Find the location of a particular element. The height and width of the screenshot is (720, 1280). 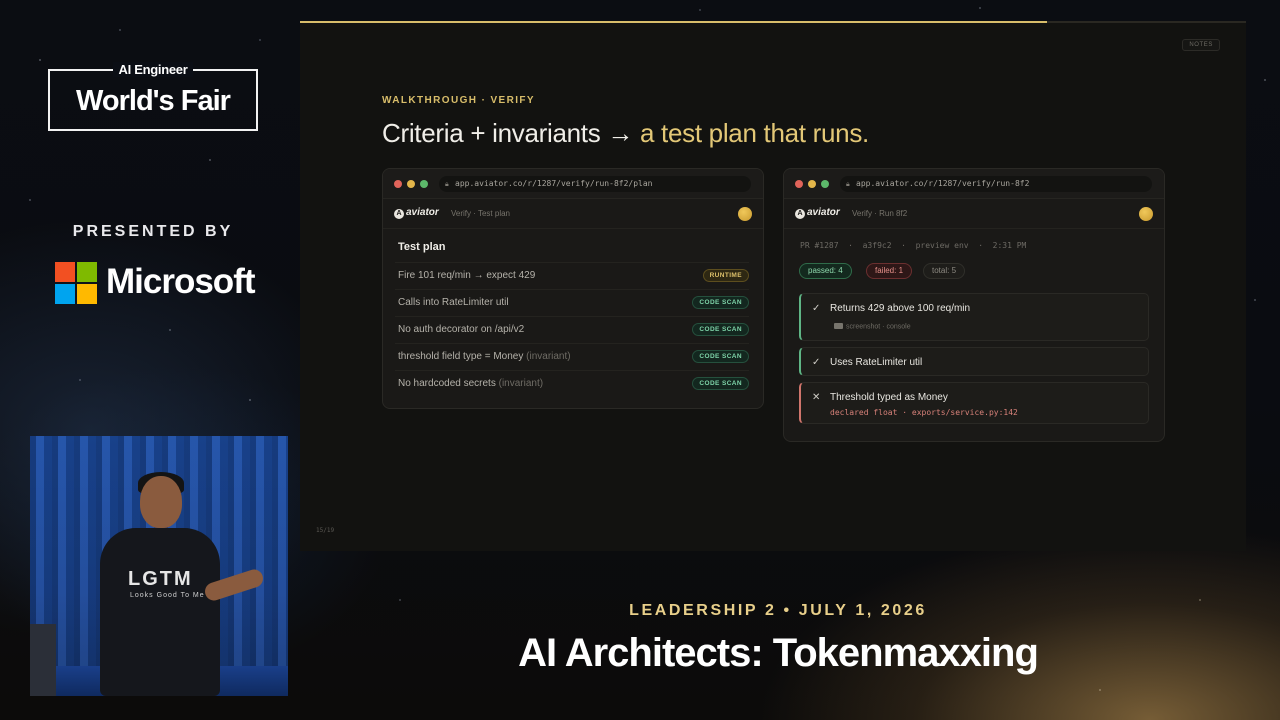

evidence-text: screenshot · console is located at coordinates (878, 327).